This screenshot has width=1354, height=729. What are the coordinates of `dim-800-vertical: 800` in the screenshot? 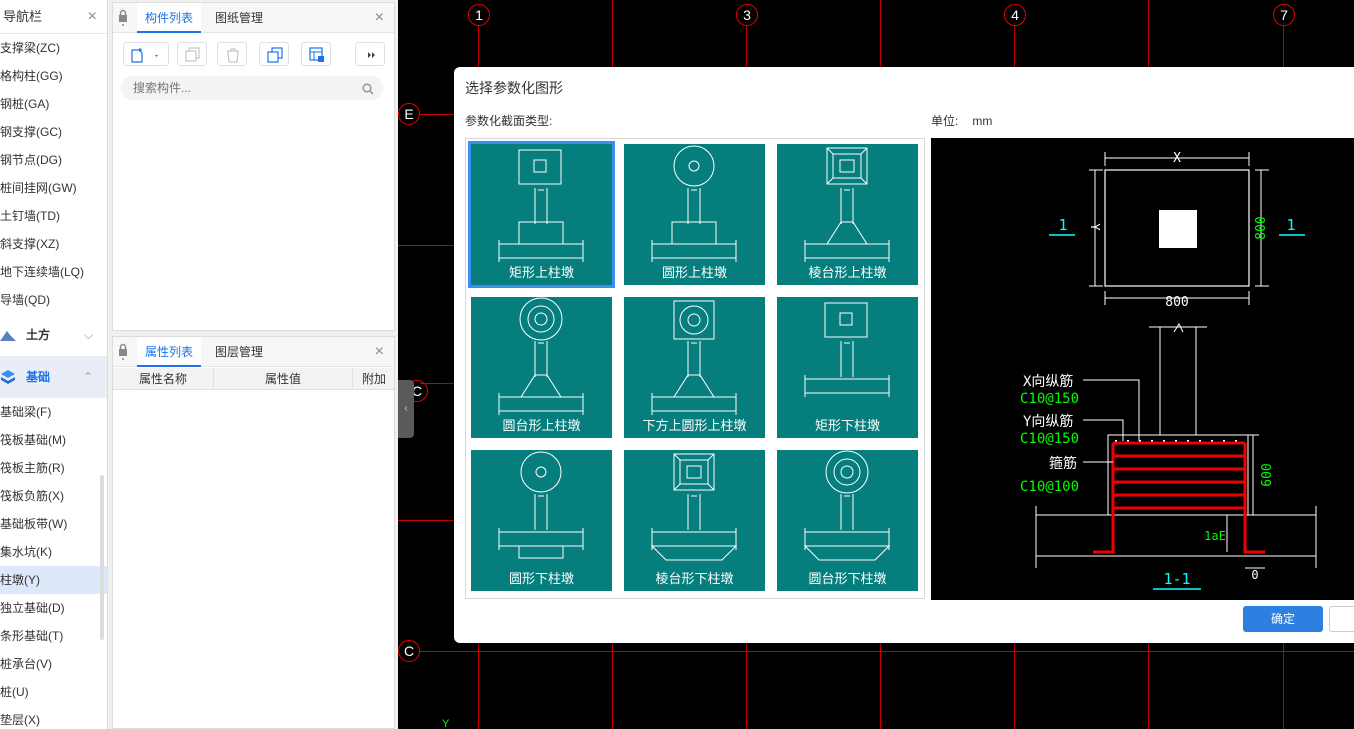 It's located at (1261, 227).